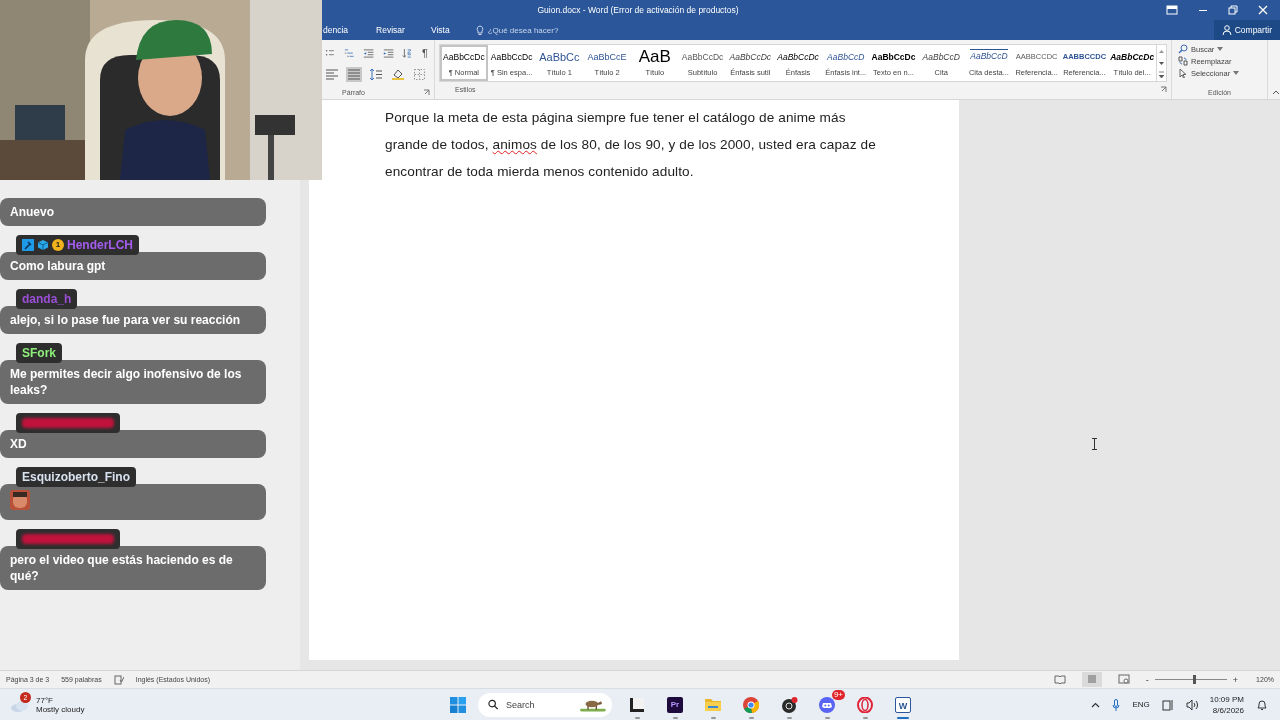  I want to click on share-button: Compartir, so click(1246, 30).